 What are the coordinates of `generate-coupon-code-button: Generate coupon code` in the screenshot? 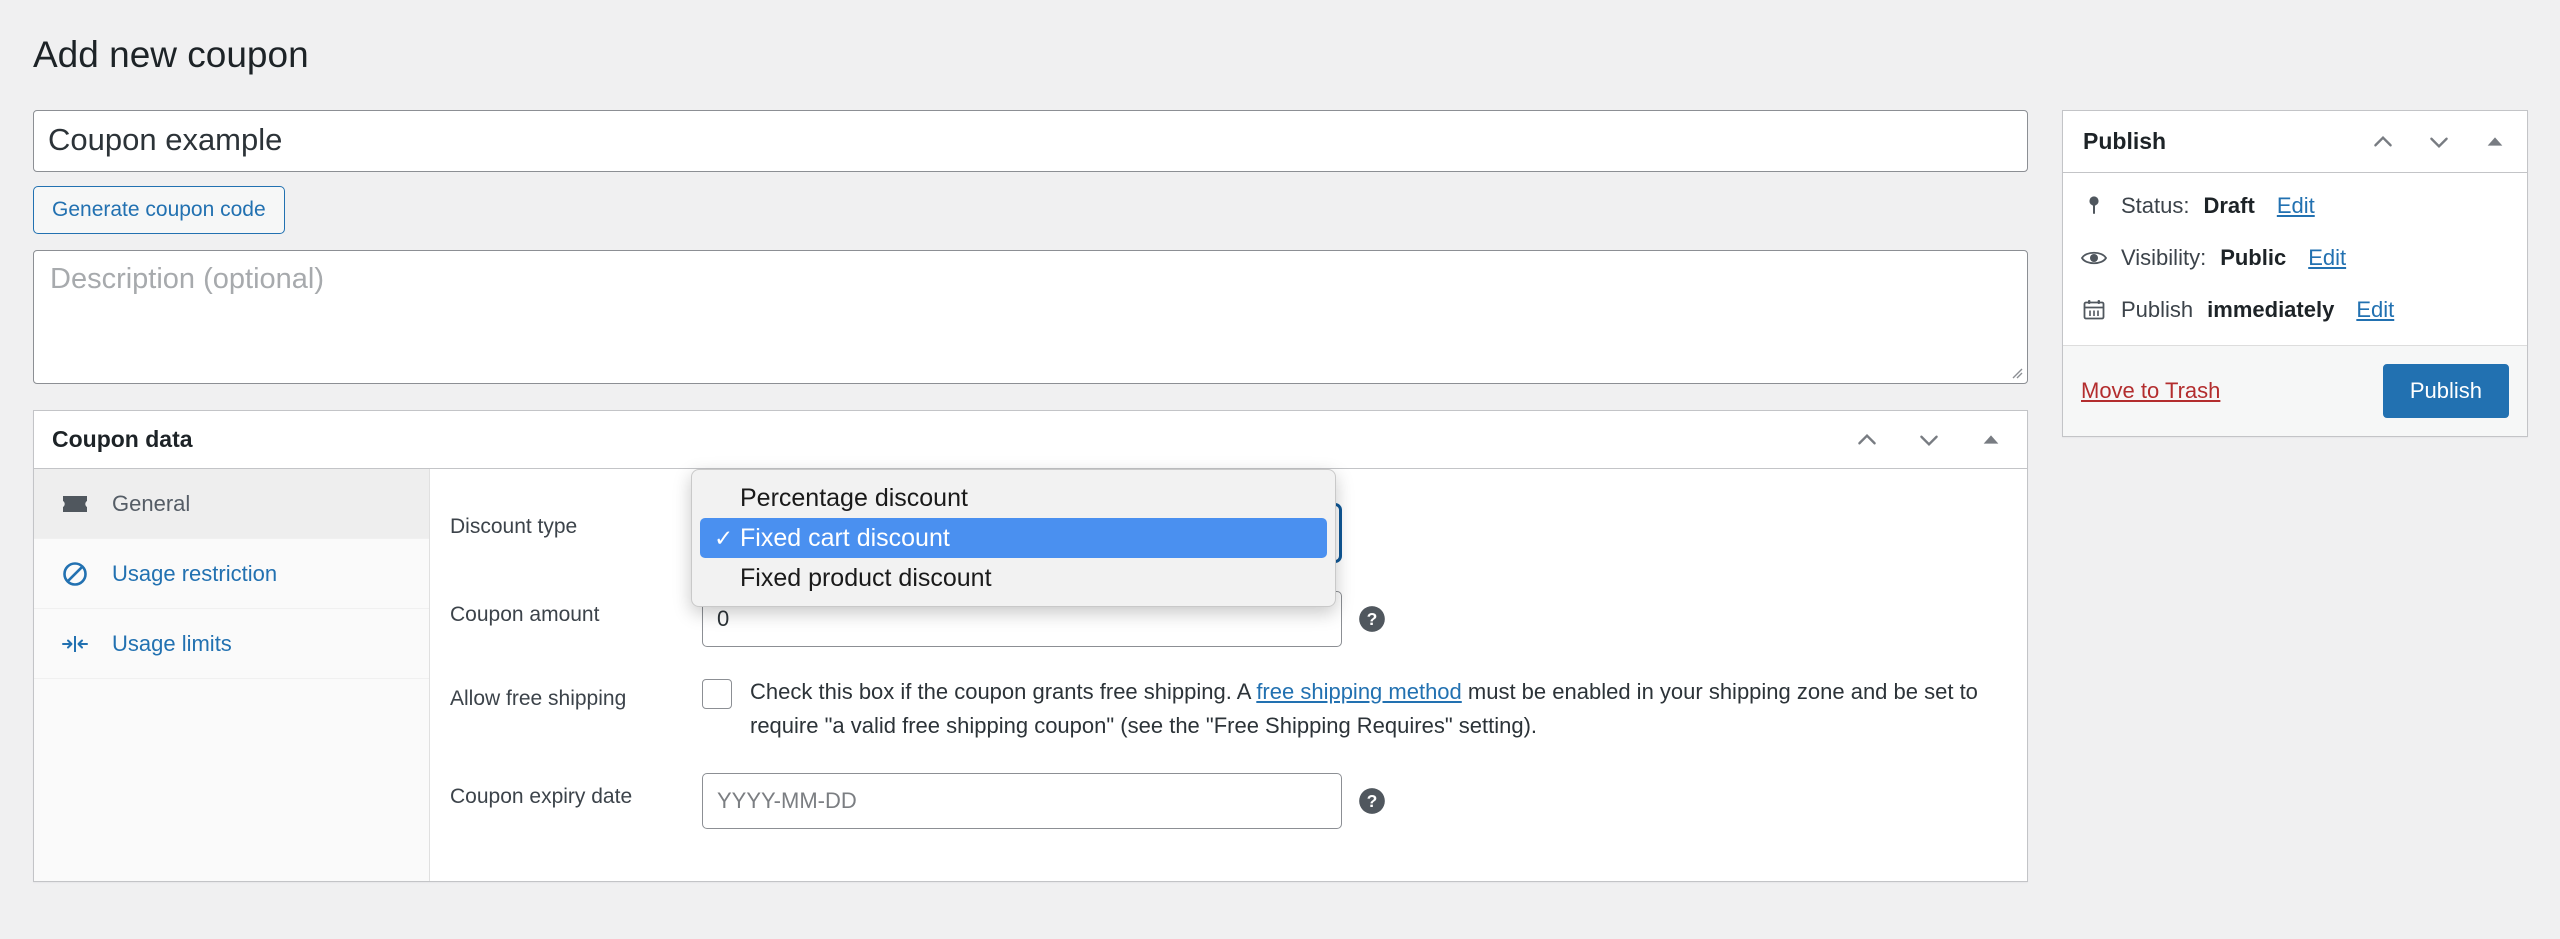 It's located at (159, 210).